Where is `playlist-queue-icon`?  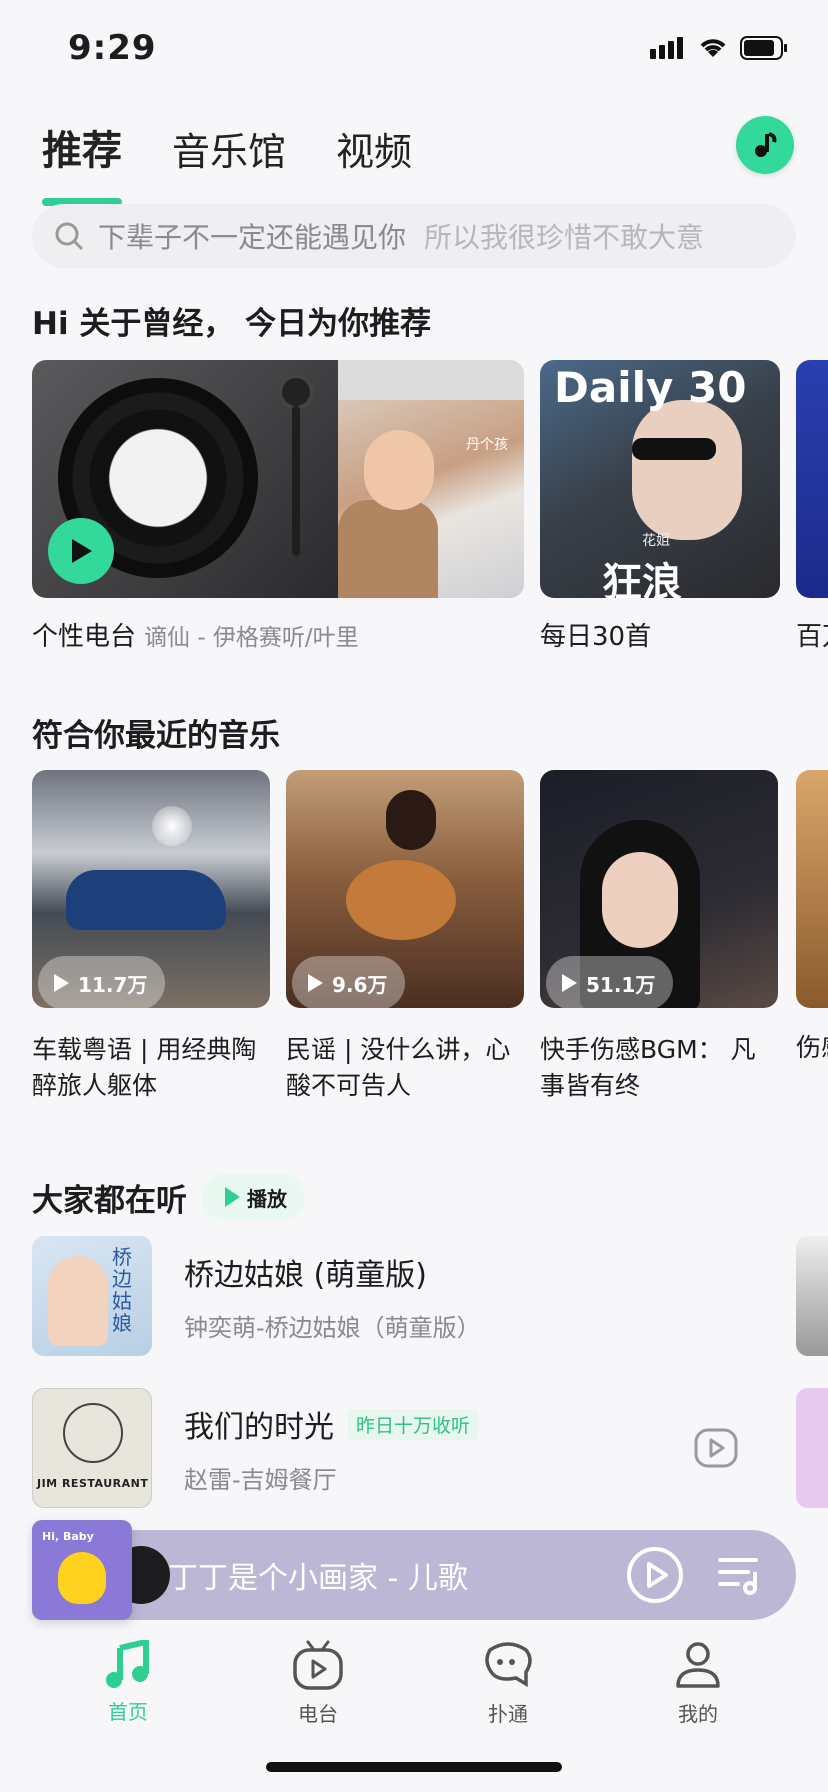
playlist-queue-icon is located at coordinates (739, 1575).